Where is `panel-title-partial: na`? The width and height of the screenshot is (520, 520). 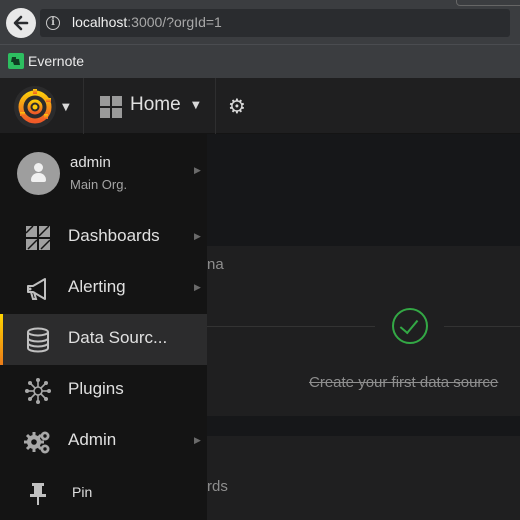
panel-title-partial: na is located at coordinates (215, 264).